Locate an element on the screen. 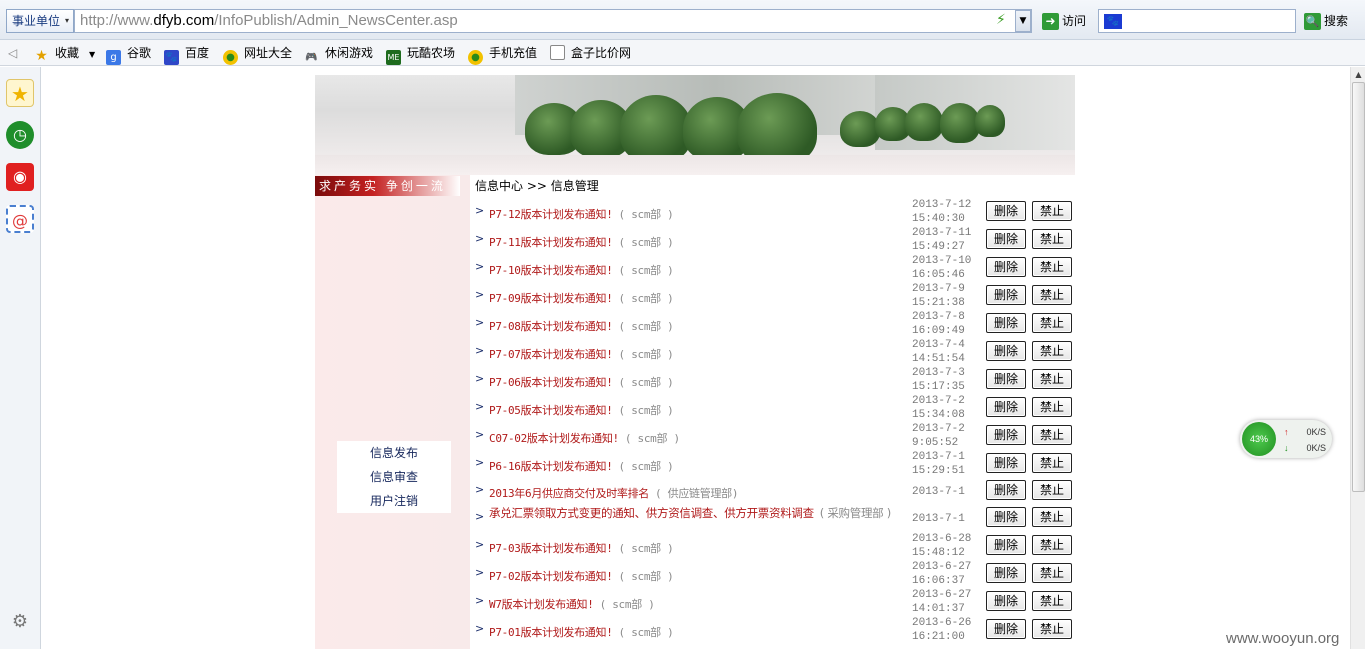 Image resolution: width=1365 pixels, height=649 pixels. news-title-link: P7-10版本计划发布通知! ( scm部 ) is located at coordinates (694, 270).